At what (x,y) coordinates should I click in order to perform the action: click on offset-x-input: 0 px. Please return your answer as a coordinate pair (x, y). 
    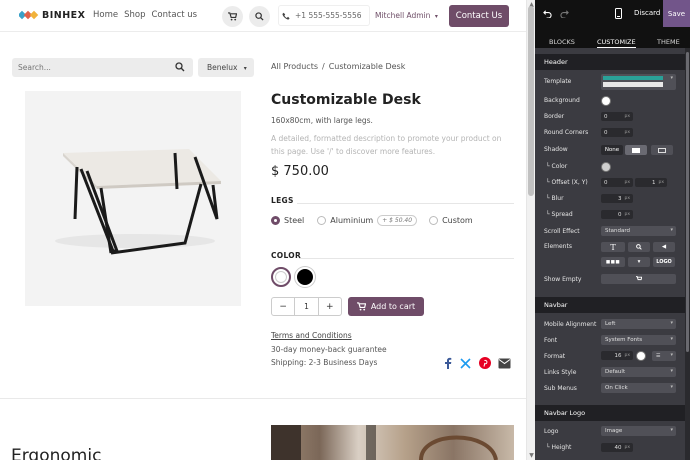
    Looking at the image, I should click on (617, 182).